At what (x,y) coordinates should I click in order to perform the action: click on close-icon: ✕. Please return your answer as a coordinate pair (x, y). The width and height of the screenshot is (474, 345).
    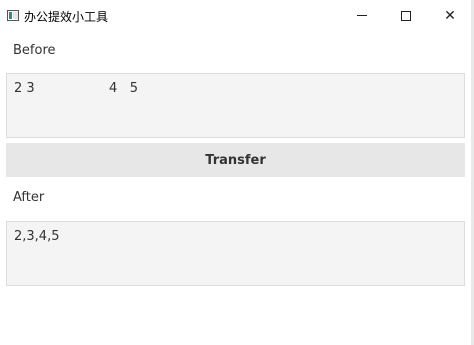
    Looking at the image, I should click on (450, 15).